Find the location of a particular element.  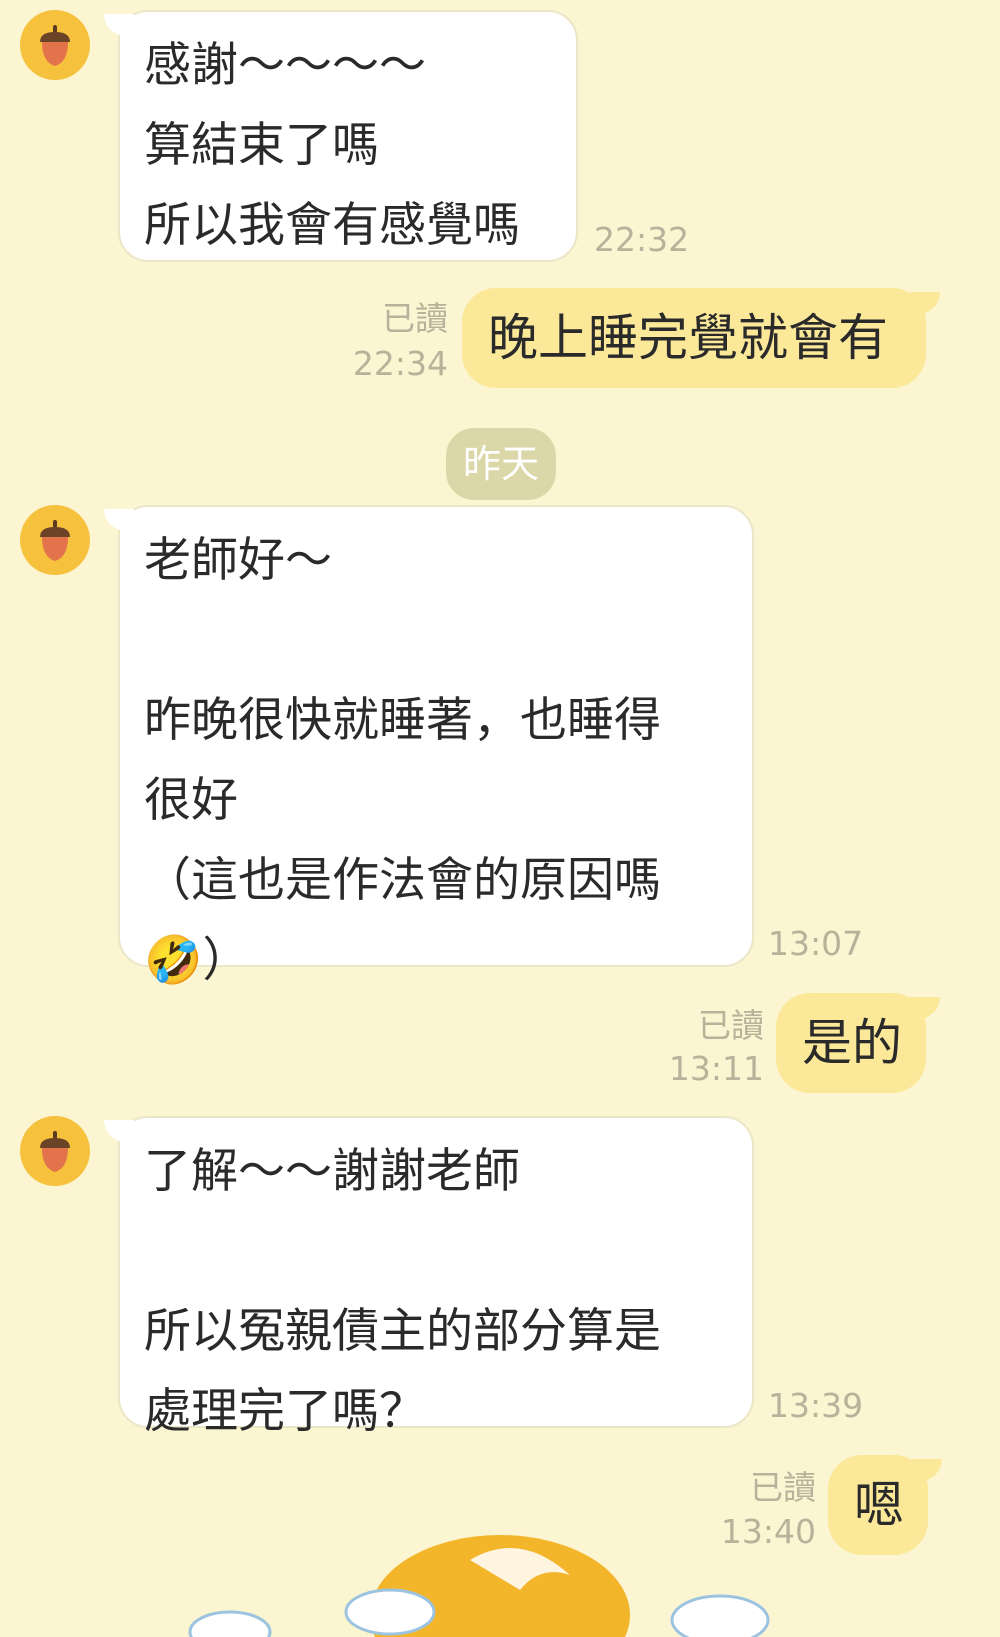

message-time: 13:39 is located at coordinates (816, 1405).